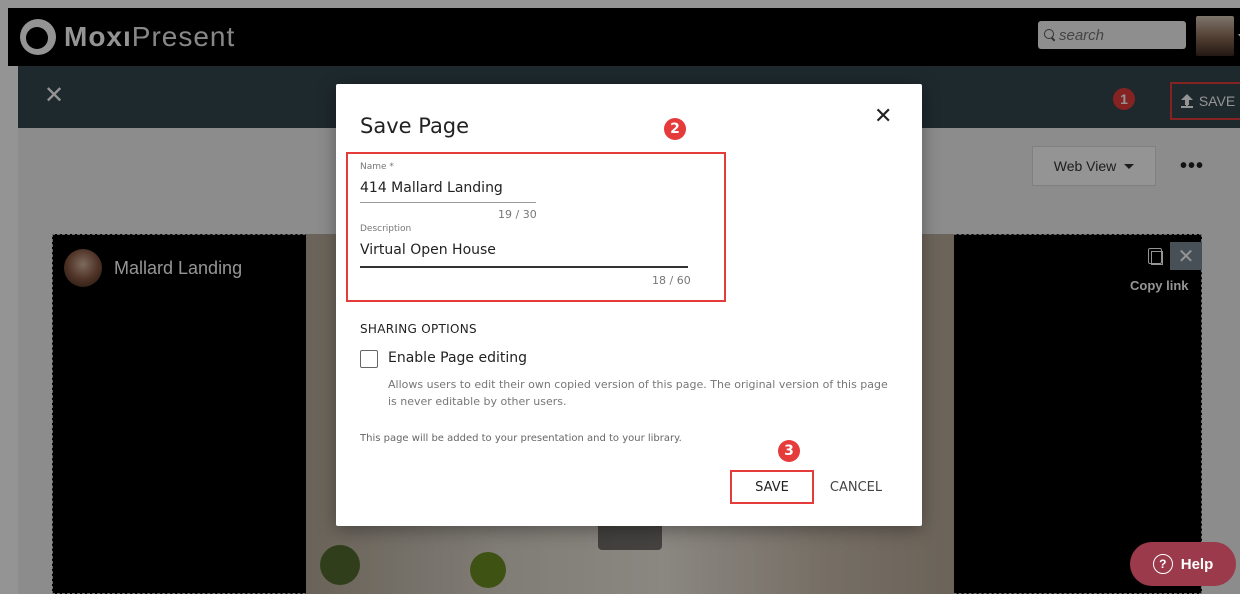  I want to click on description-underline, so click(524, 267).